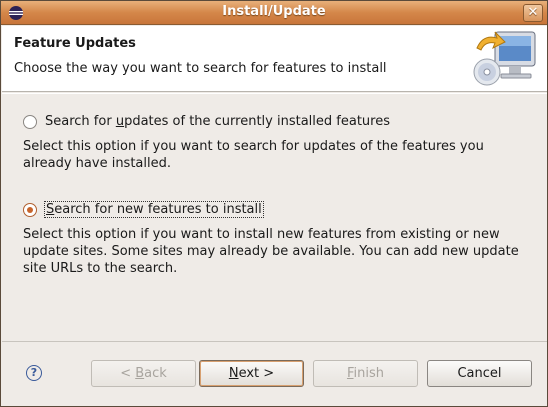 The height and width of the screenshot is (407, 548). What do you see at coordinates (158, 209) in the screenshot?
I see `option-2-label-post: earch for new features to install` at bounding box center [158, 209].